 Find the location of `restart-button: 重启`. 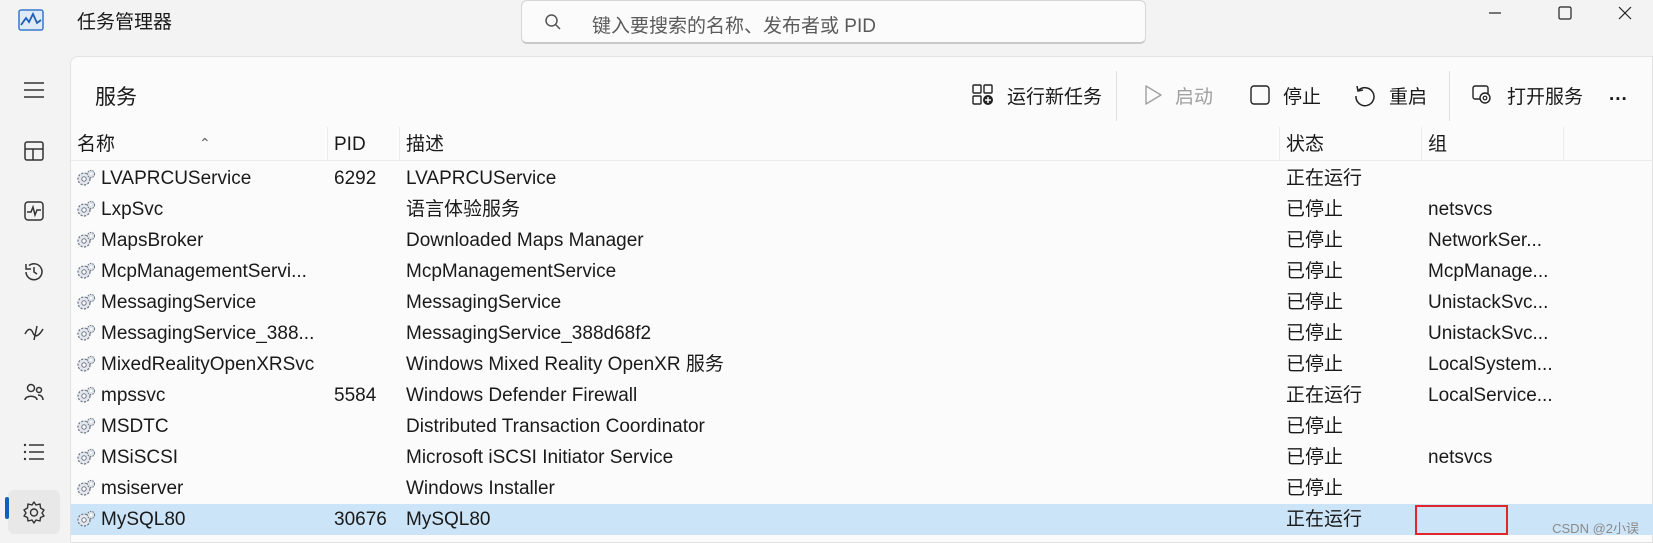

restart-button: 重启 is located at coordinates (1390, 95).